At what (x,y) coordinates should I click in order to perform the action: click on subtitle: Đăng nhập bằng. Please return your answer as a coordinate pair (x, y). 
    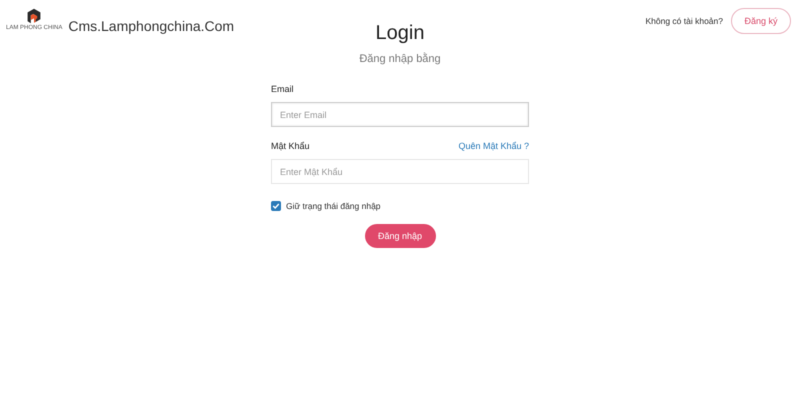
    Looking at the image, I should click on (400, 59).